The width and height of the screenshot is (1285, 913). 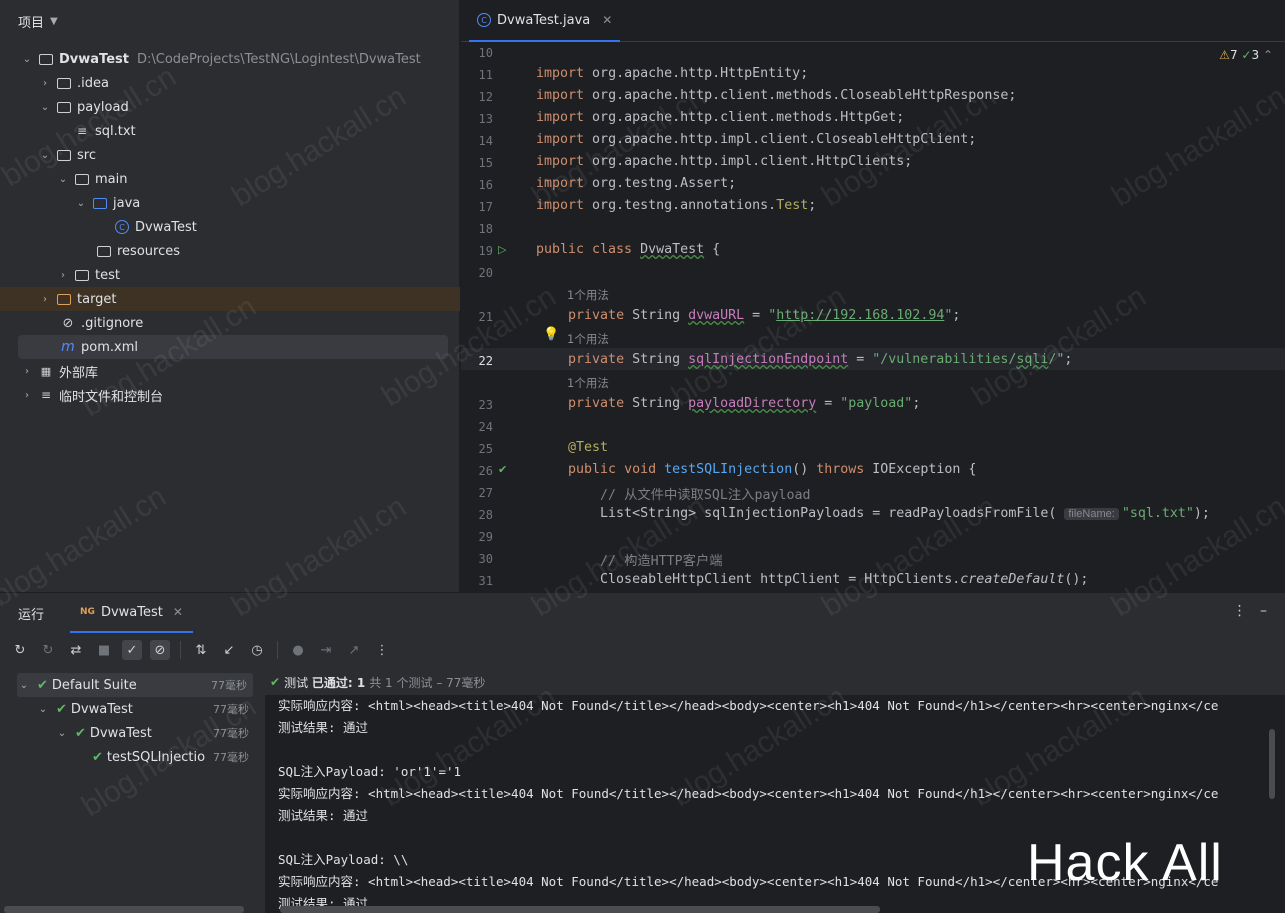 I want to click on more-icon: ⋮, so click(x=382, y=650).